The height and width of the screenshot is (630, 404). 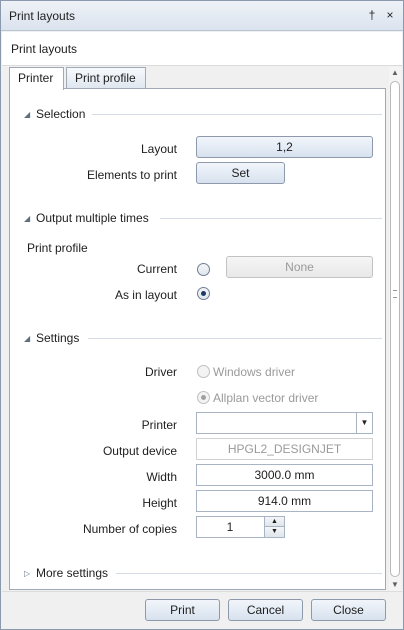 I want to click on spin-up-icon: ▲, so click(x=274, y=522).